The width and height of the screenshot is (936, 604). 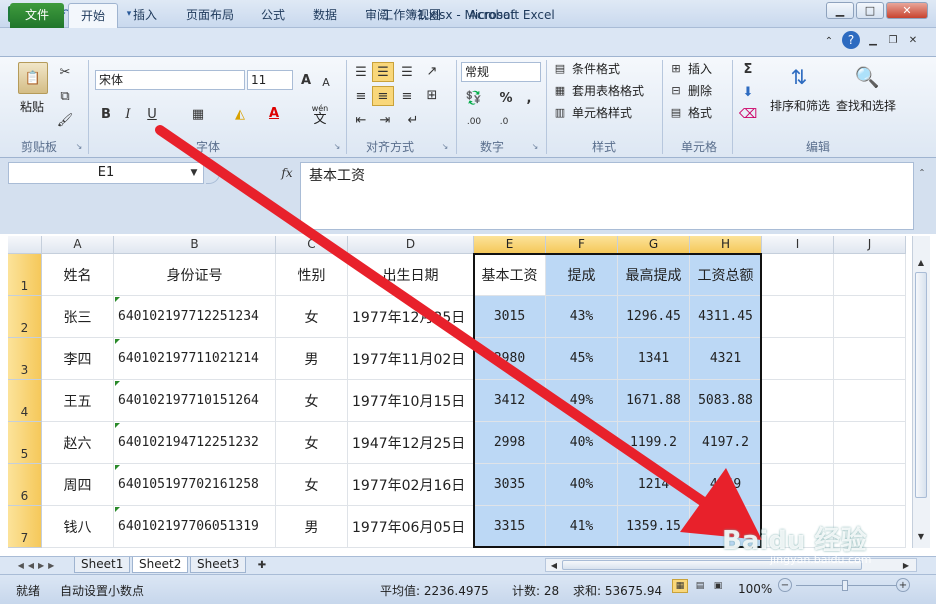 What do you see at coordinates (432, 95) in the screenshot?
I see `merge-center-icon: ⊞` at bounding box center [432, 95].